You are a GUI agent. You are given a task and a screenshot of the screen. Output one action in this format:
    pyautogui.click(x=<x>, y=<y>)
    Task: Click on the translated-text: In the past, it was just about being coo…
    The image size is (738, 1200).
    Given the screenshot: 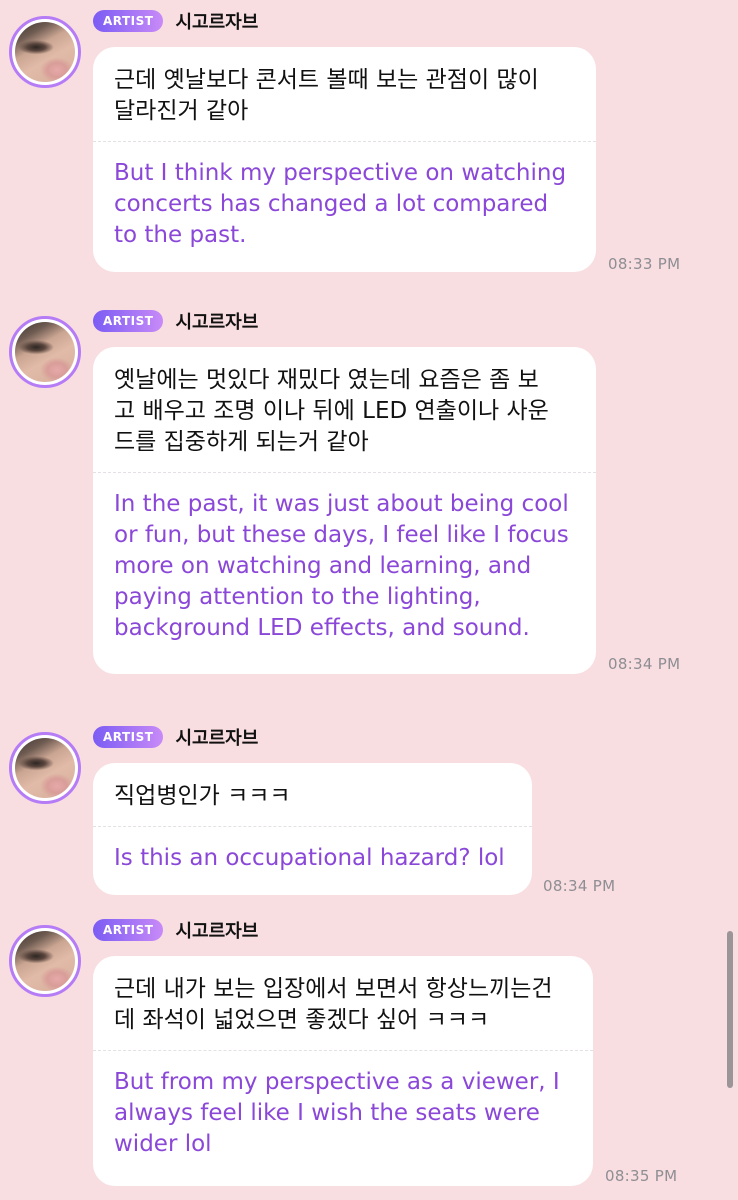 What is the action you would take?
    pyautogui.click(x=341, y=566)
    